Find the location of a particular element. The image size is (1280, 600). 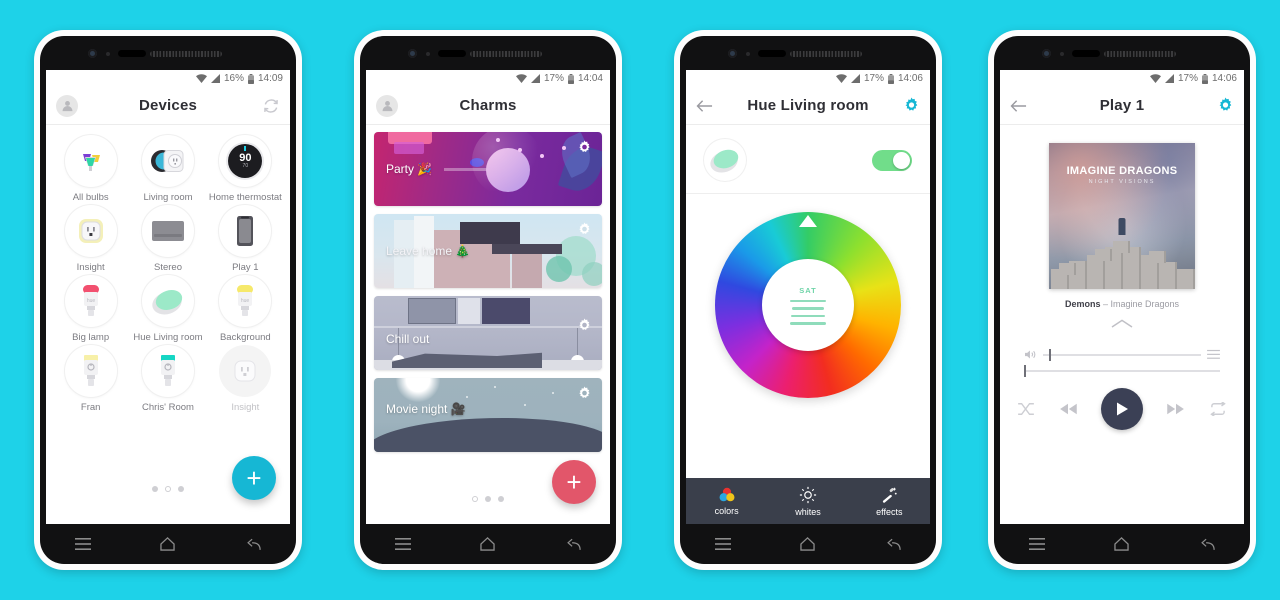

device-tile-fran: Fran is located at coordinates (90, 379).